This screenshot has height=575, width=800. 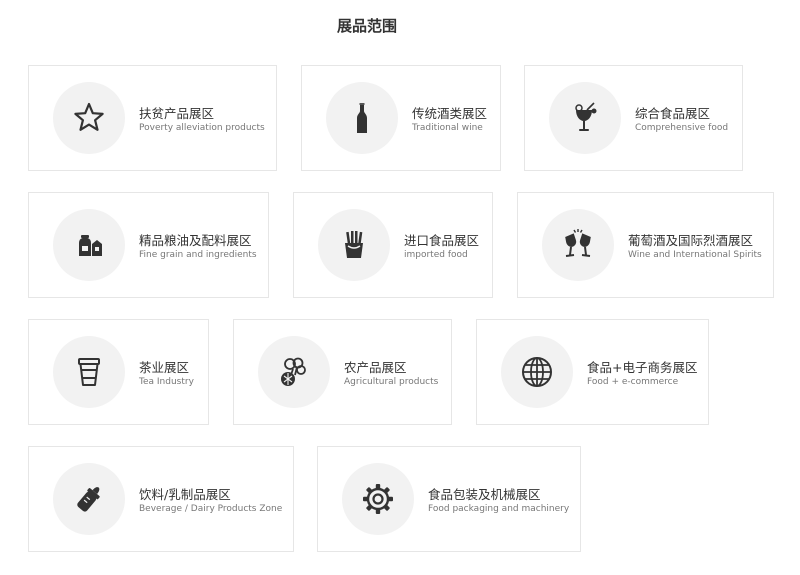 What do you see at coordinates (375, 367) in the screenshot?
I see `category-title: 农产品展区` at bounding box center [375, 367].